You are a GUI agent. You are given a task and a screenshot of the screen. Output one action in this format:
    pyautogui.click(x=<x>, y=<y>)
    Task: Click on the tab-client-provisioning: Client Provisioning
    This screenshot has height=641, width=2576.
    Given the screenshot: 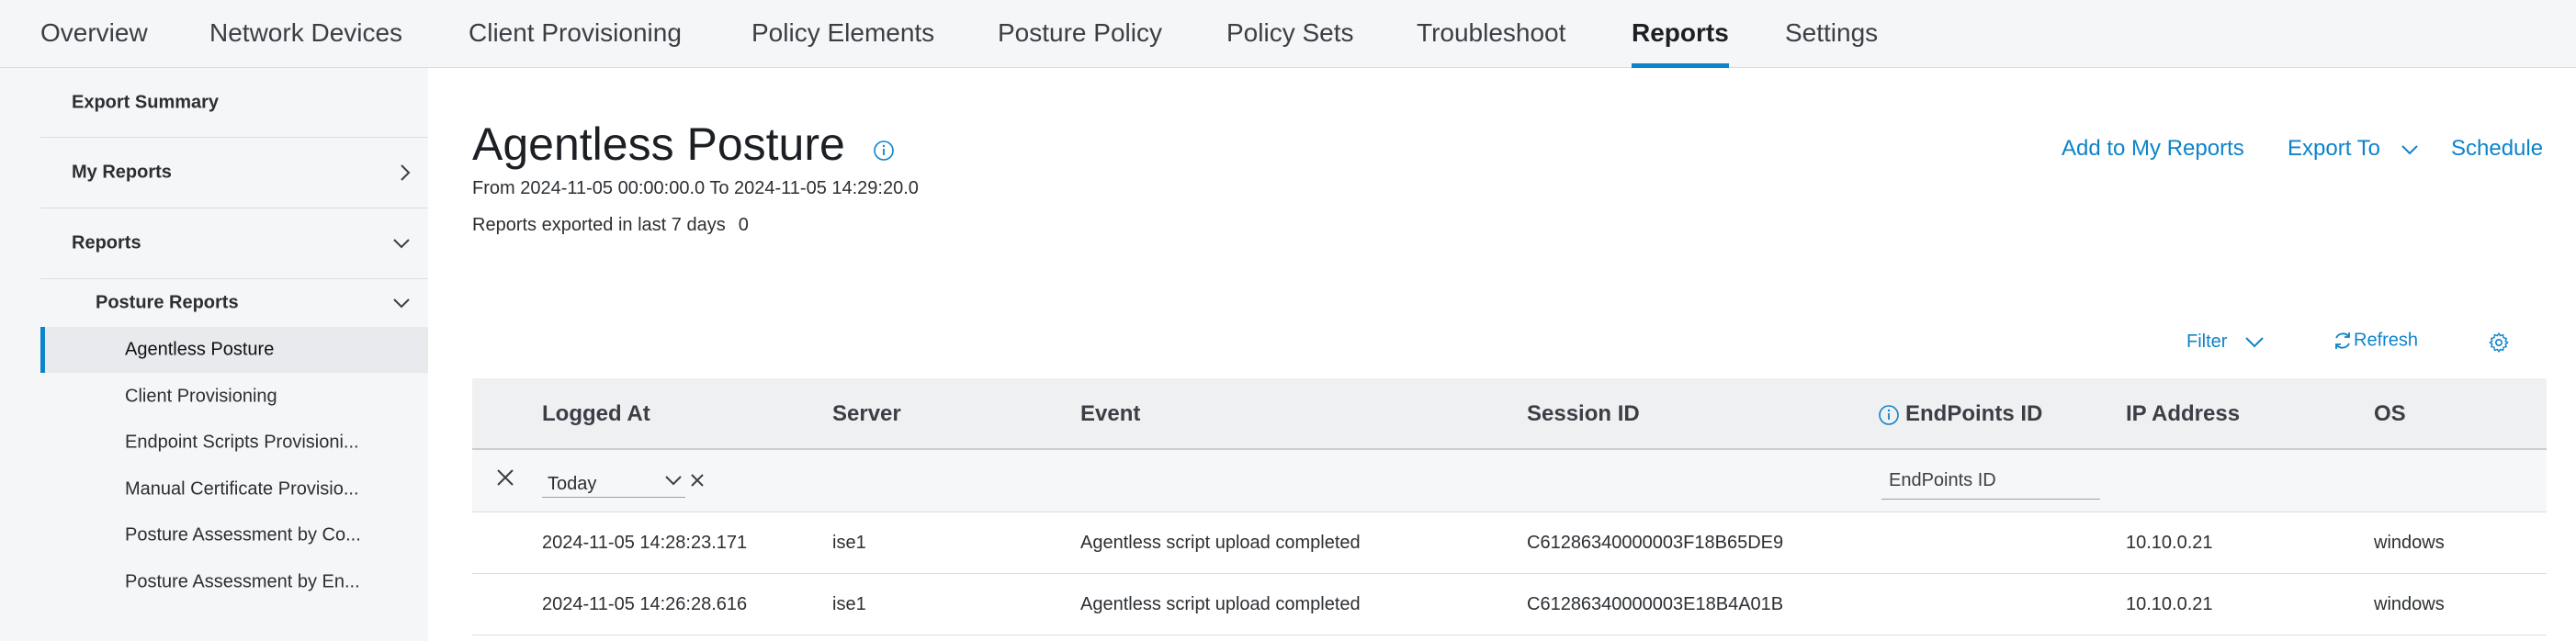 What is the action you would take?
    pyautogui.click(x=575, y=34)
    